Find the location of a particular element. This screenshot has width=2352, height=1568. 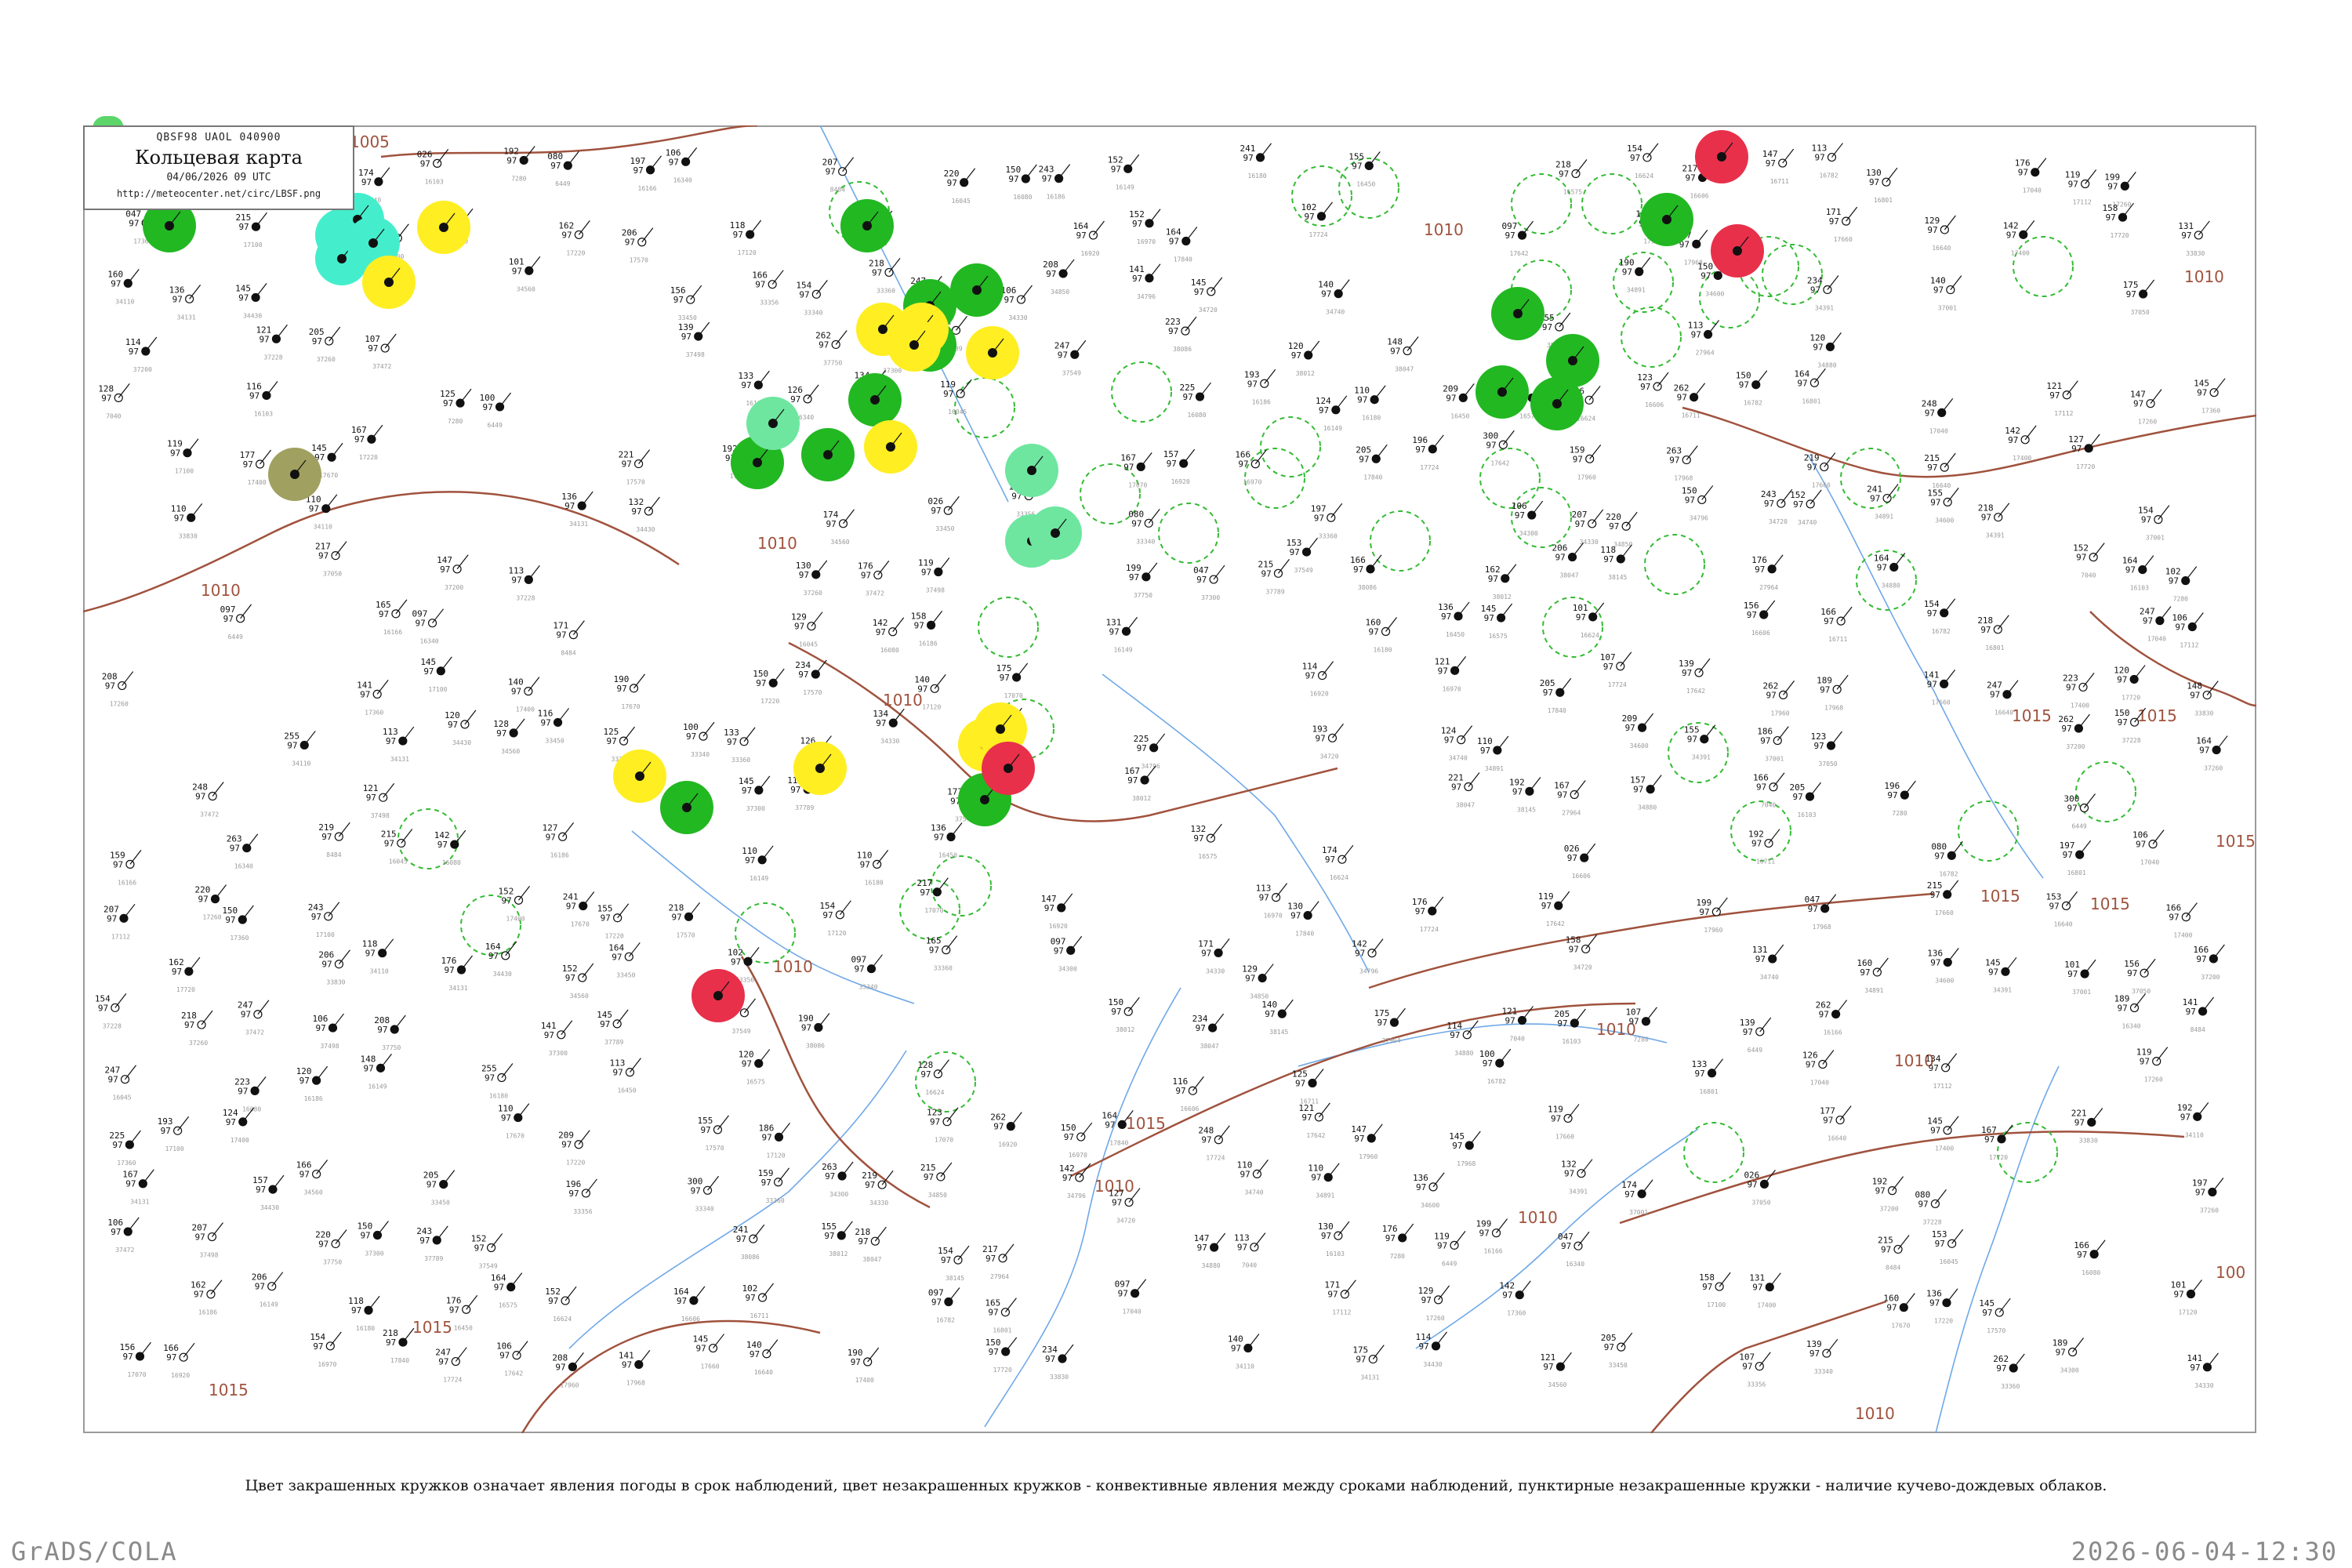

station-plot: 1199717660 is located at coordinates (1564, 1122).